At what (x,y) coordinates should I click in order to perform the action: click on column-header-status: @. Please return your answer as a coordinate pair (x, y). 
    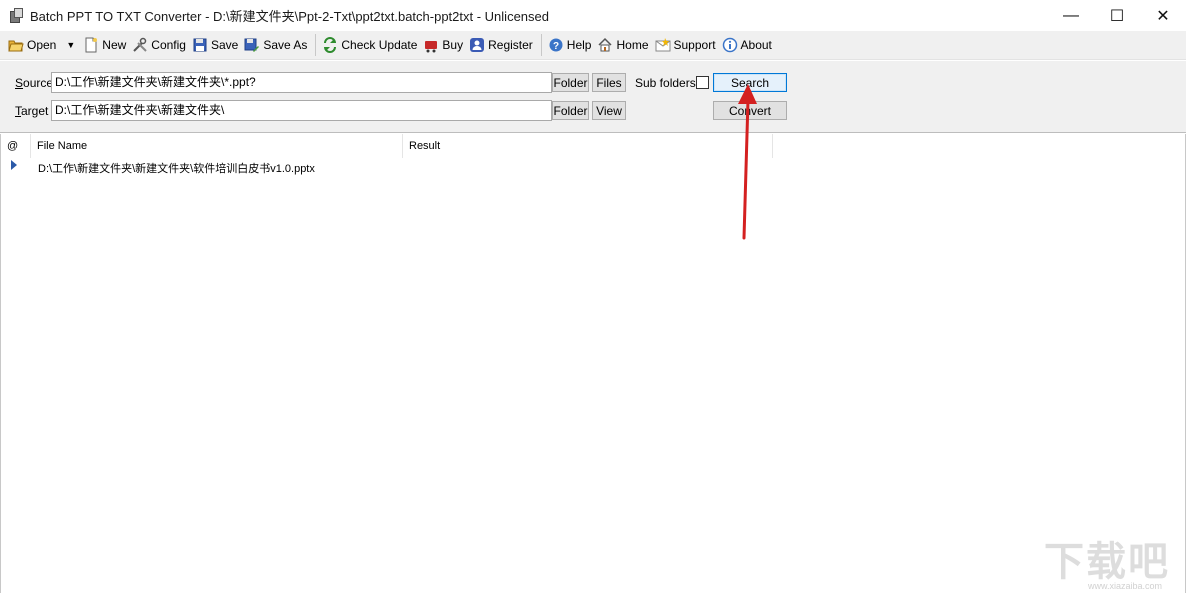
    Looking at the image, I should click on (16, 146).